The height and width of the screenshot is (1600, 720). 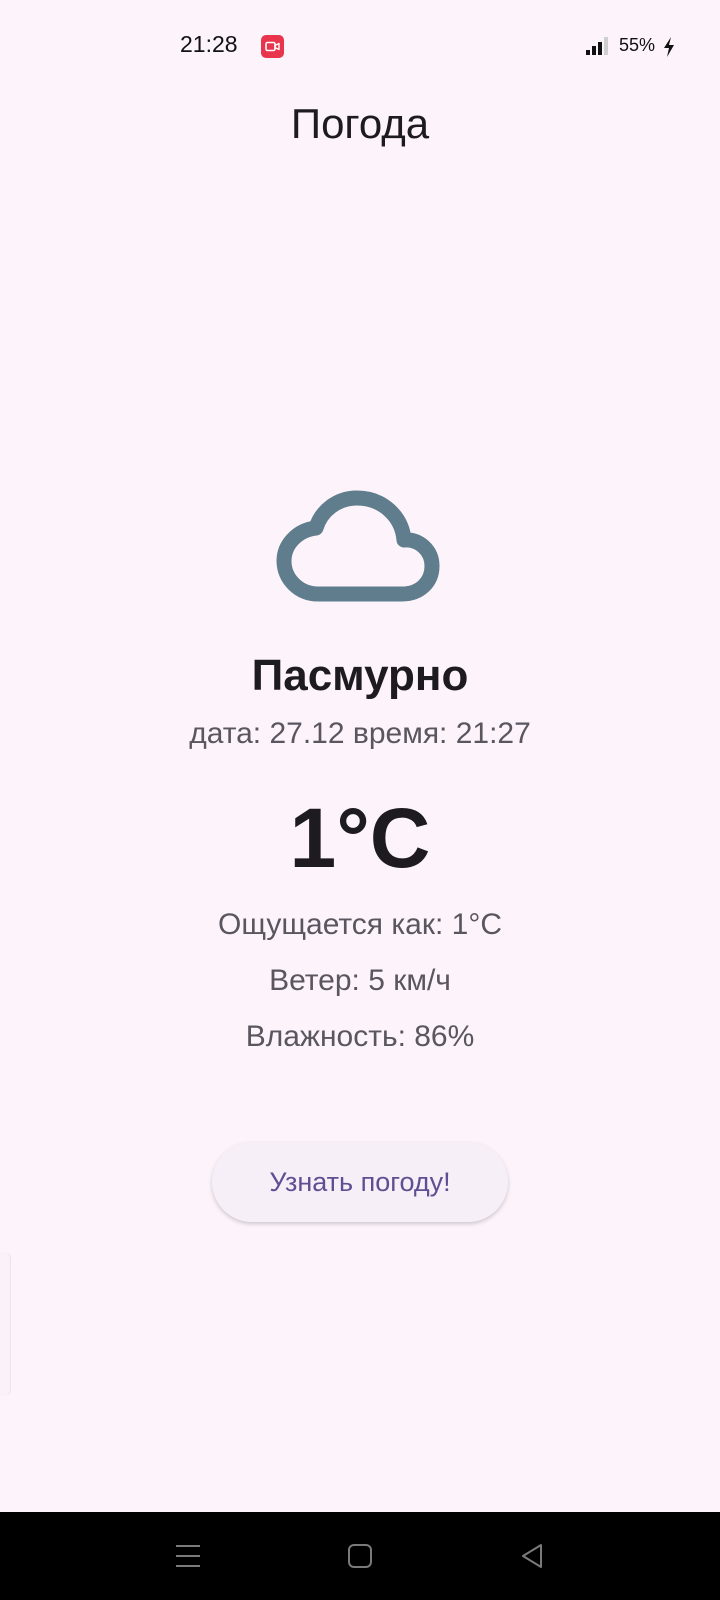 What do you see at coordinates (188, 1556) in the screenshot?
I see `menu-icon` at bounding box center [188, 1556].